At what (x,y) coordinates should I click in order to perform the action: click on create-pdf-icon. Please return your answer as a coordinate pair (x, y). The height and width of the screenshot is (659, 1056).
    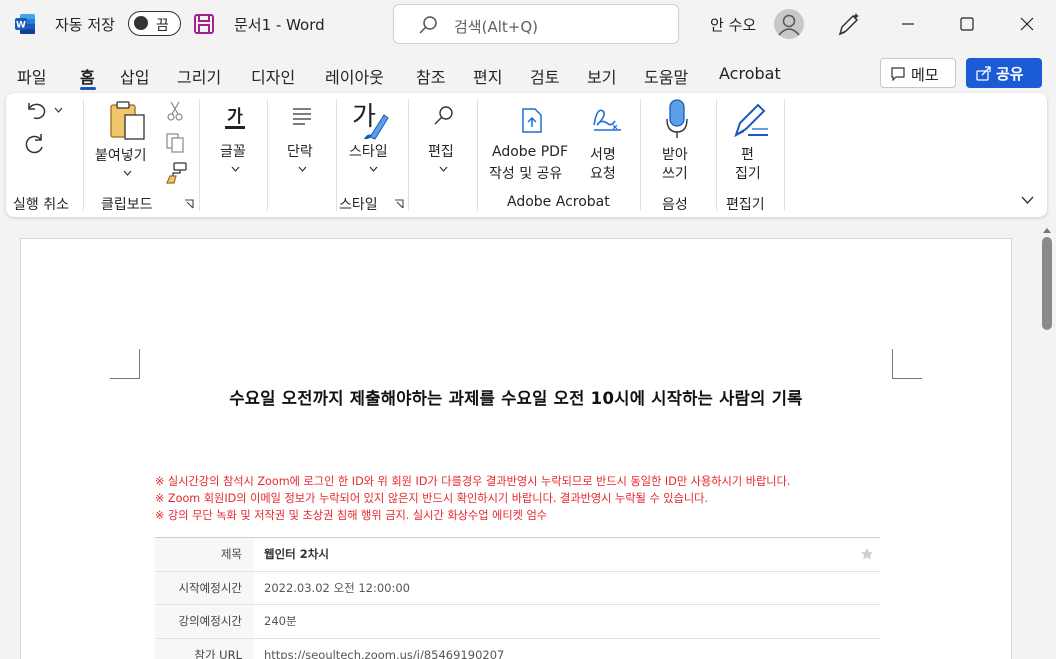
    Looking at the image, I should click on (533, 120).